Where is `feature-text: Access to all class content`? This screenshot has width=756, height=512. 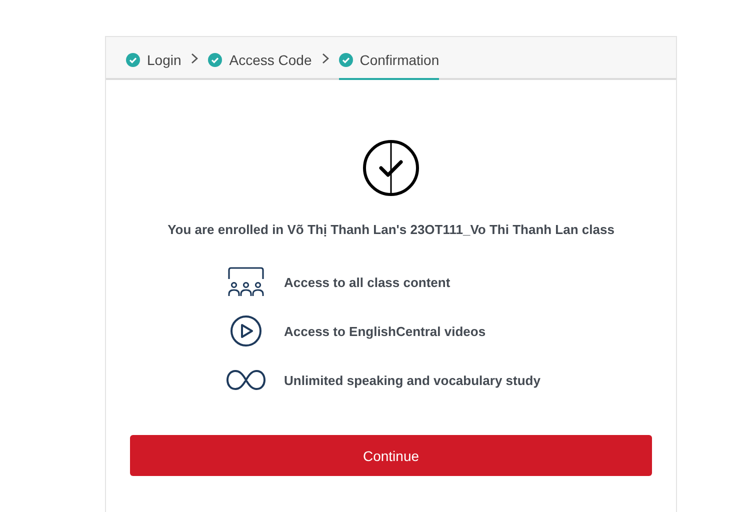
feature-text: Access to all class content is located at coordinates (367, 282).